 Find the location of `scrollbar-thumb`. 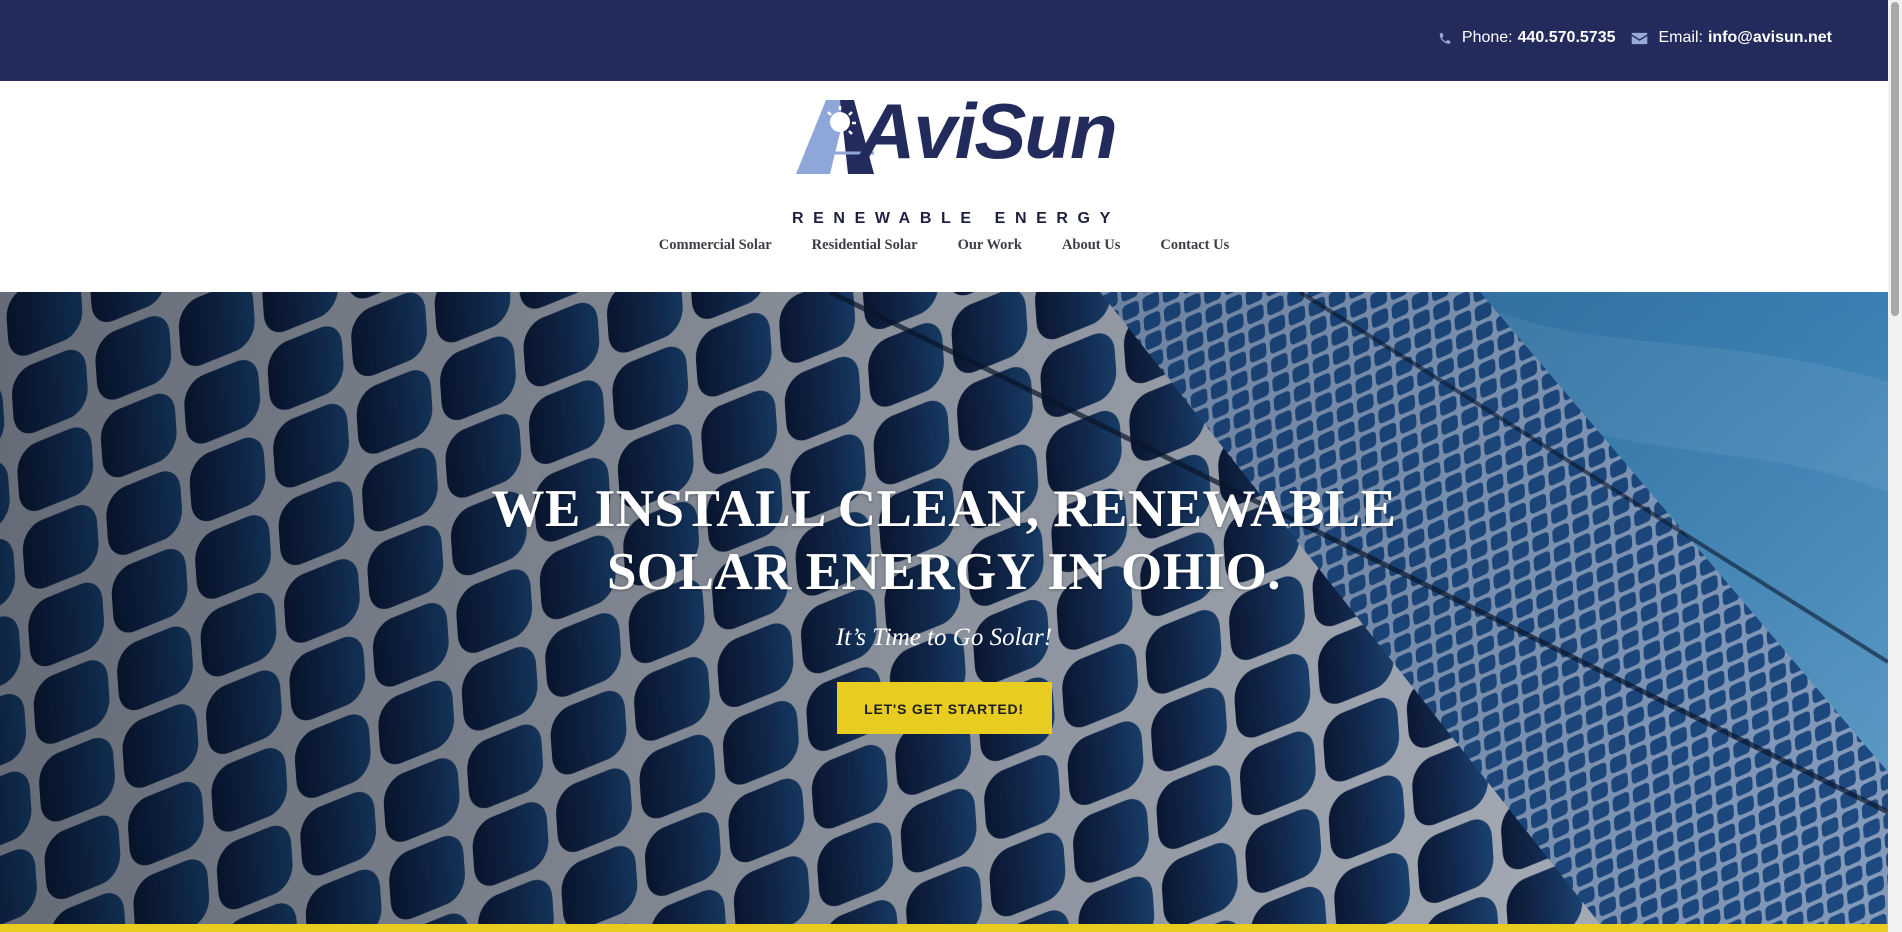

scrollbar-thumb is located at coordinates (1895, 159).